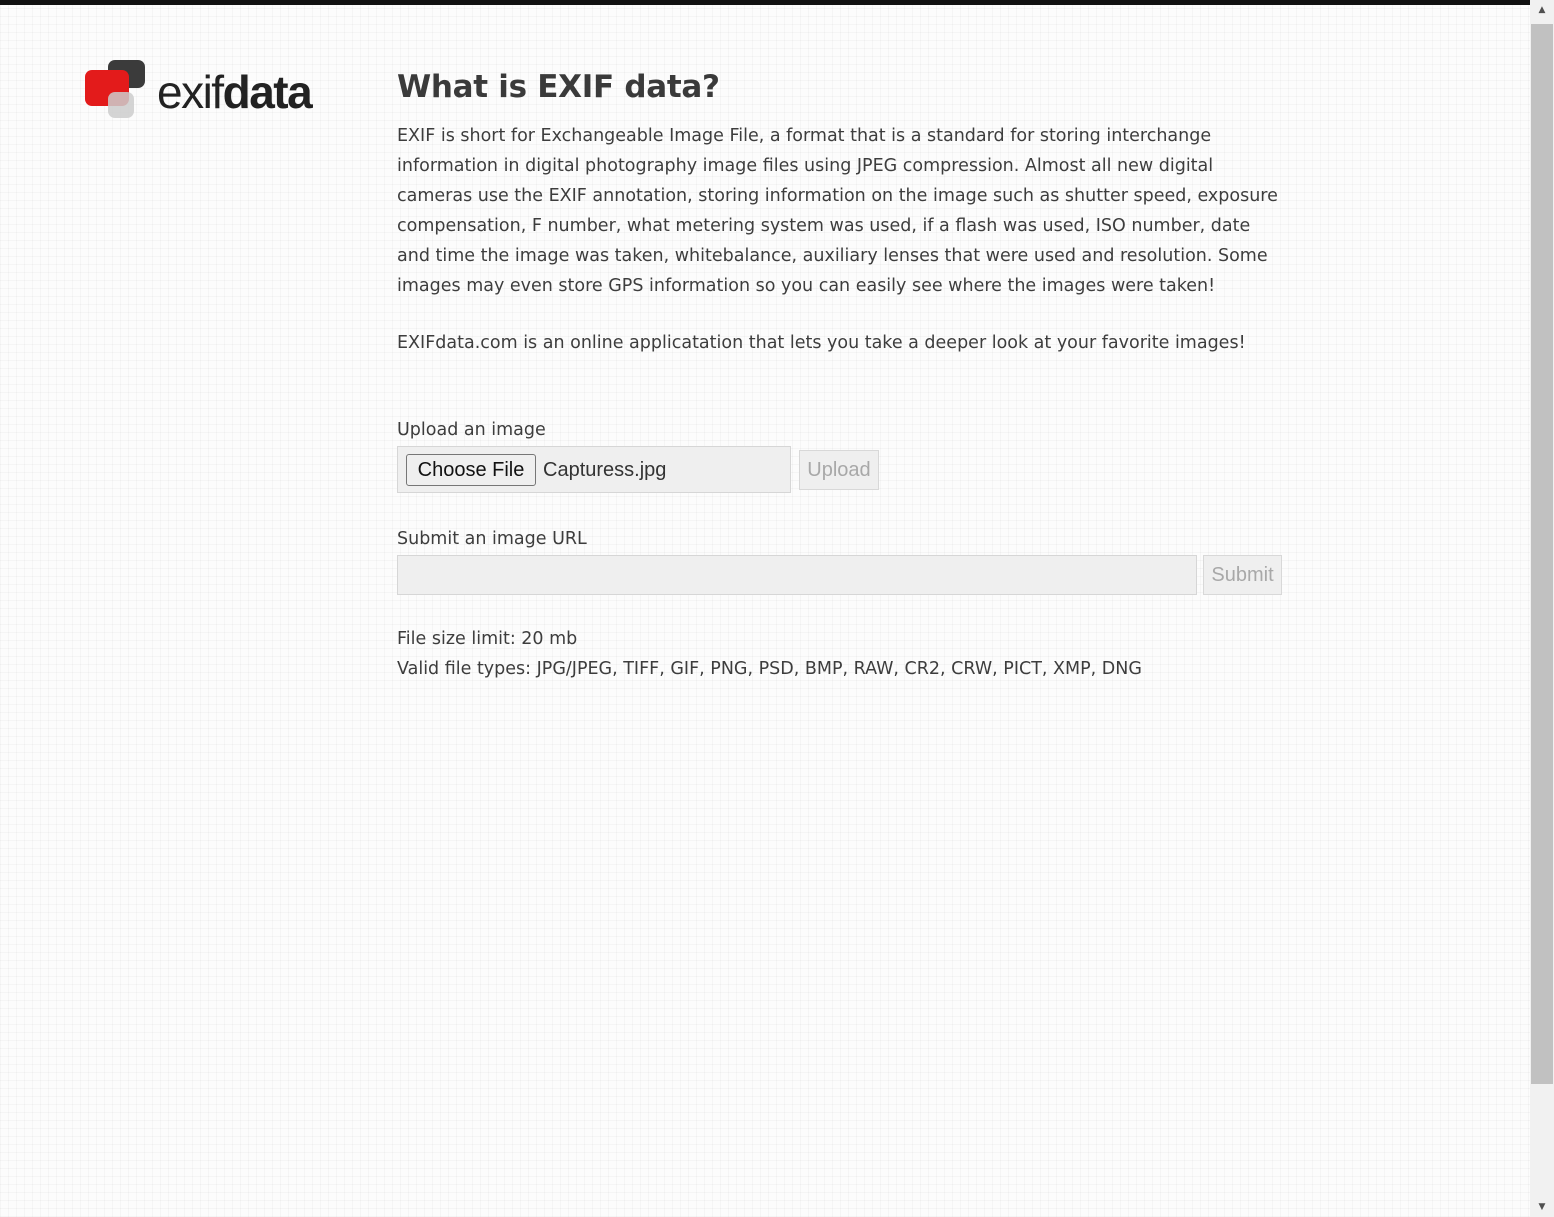  I want to click on choose-file-button: Choose File, so click(471, 470).